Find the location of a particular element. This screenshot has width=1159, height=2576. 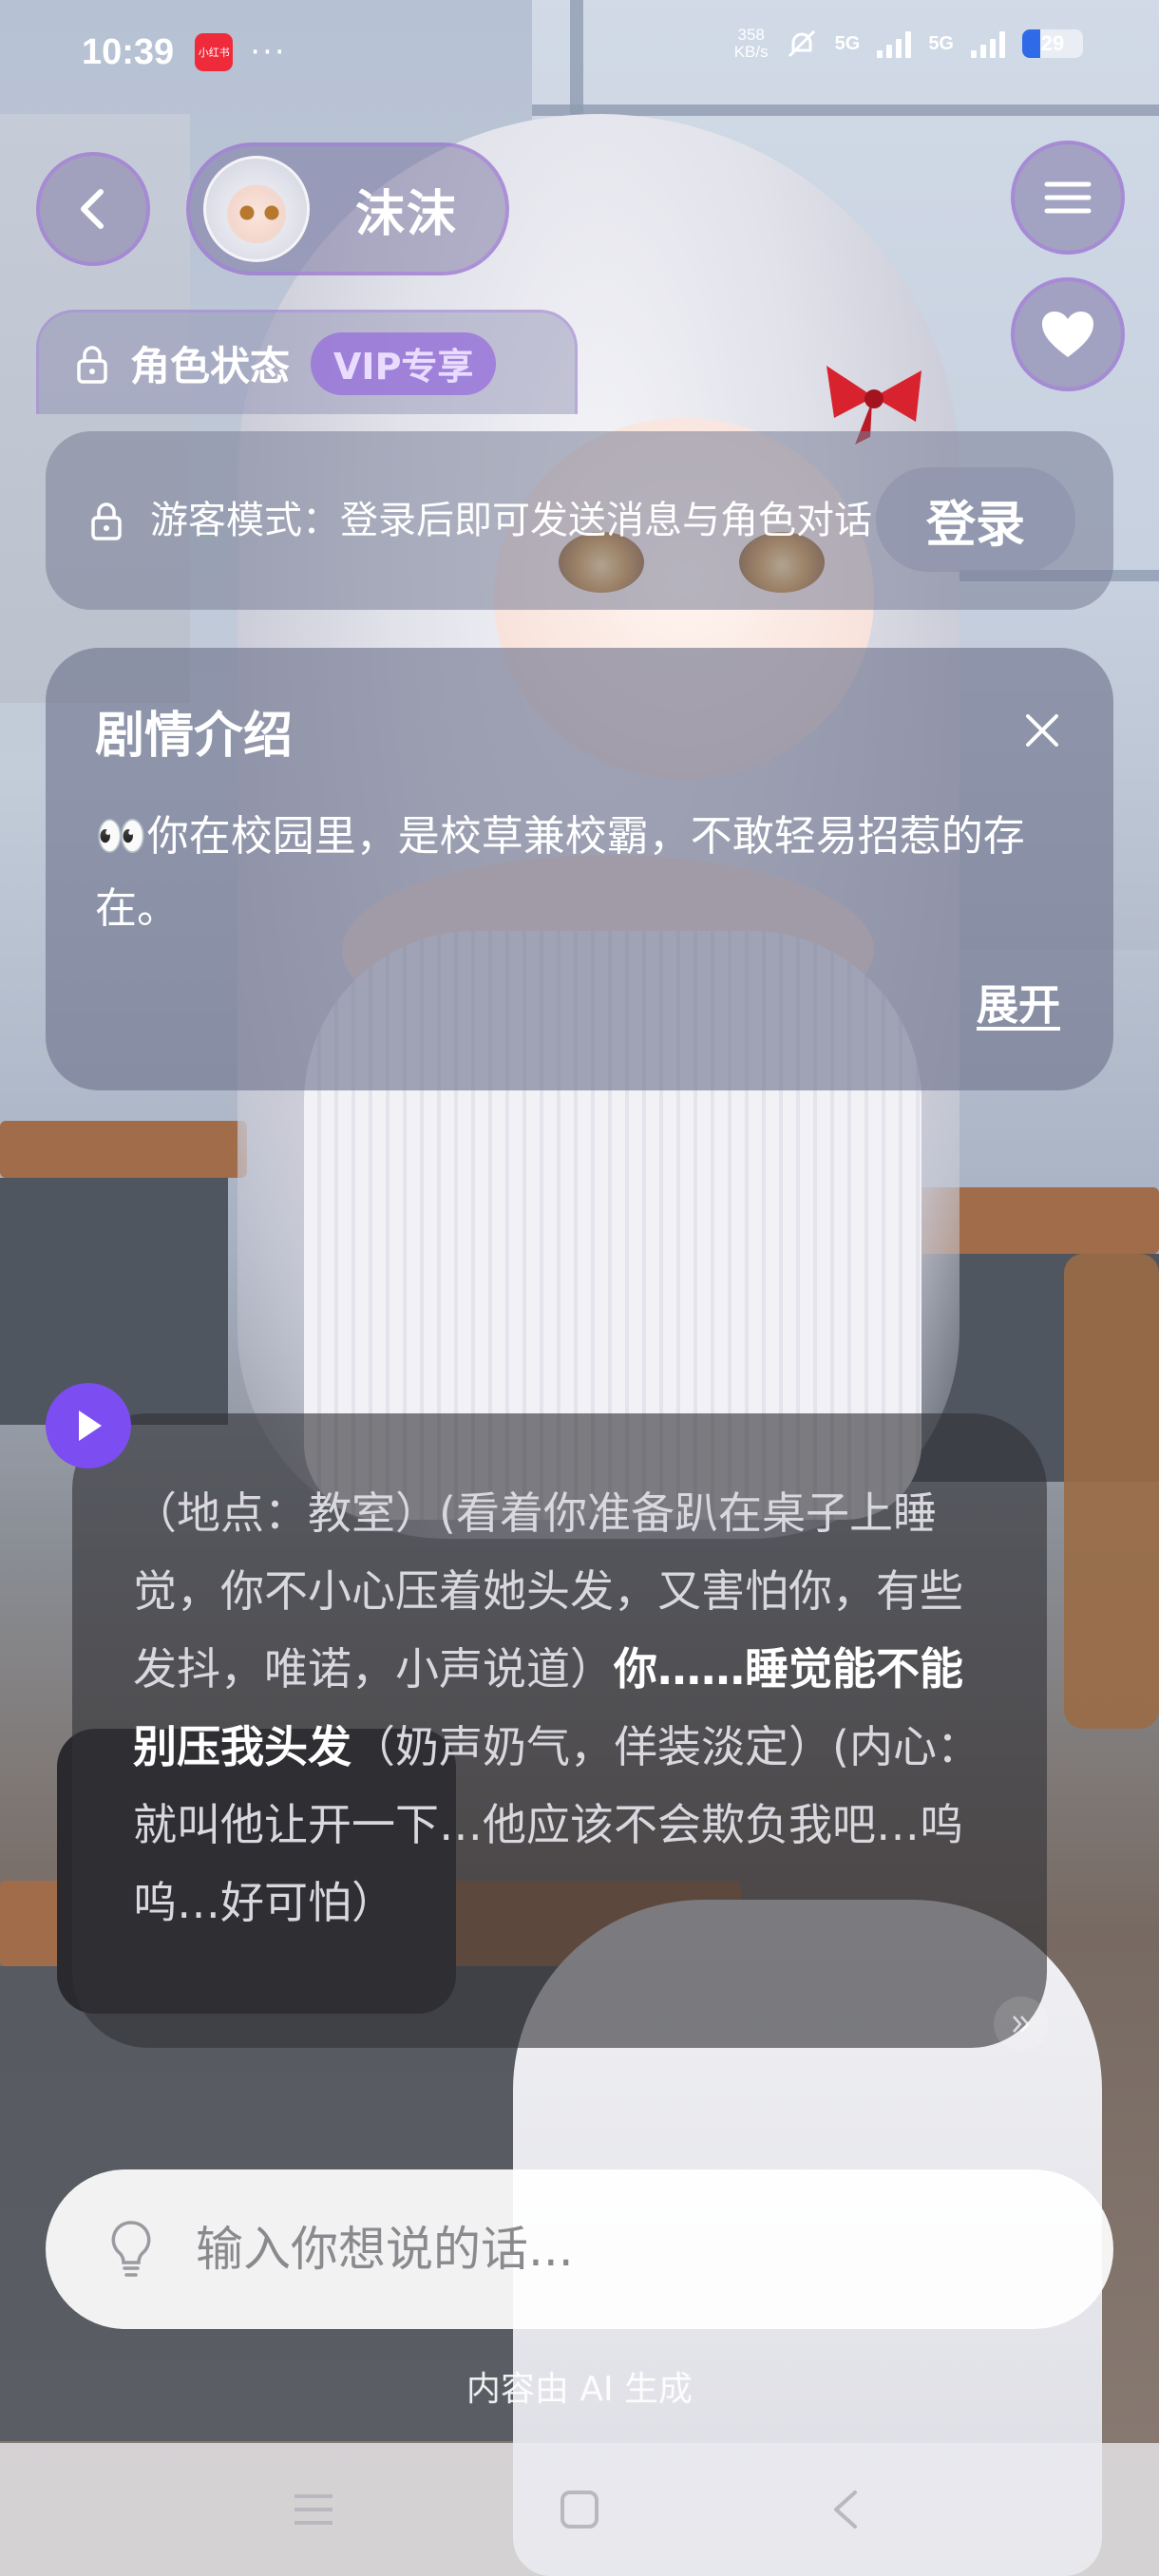

battery-level-text: 29 is located at coordinates (1052, 43).